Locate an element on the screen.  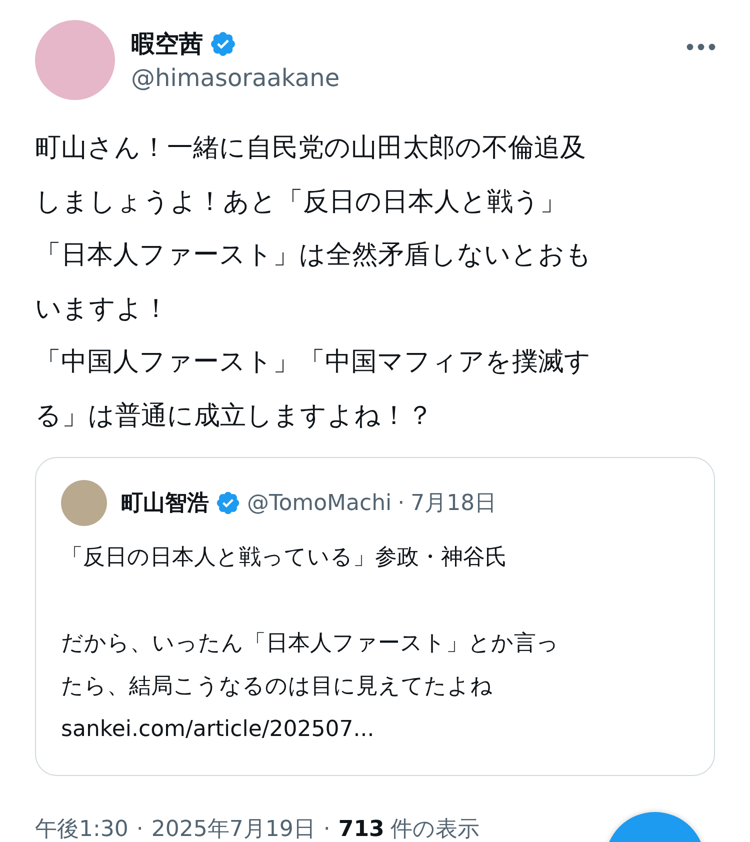
display-name: 暇空茜 is located at coordinates (167, 44).